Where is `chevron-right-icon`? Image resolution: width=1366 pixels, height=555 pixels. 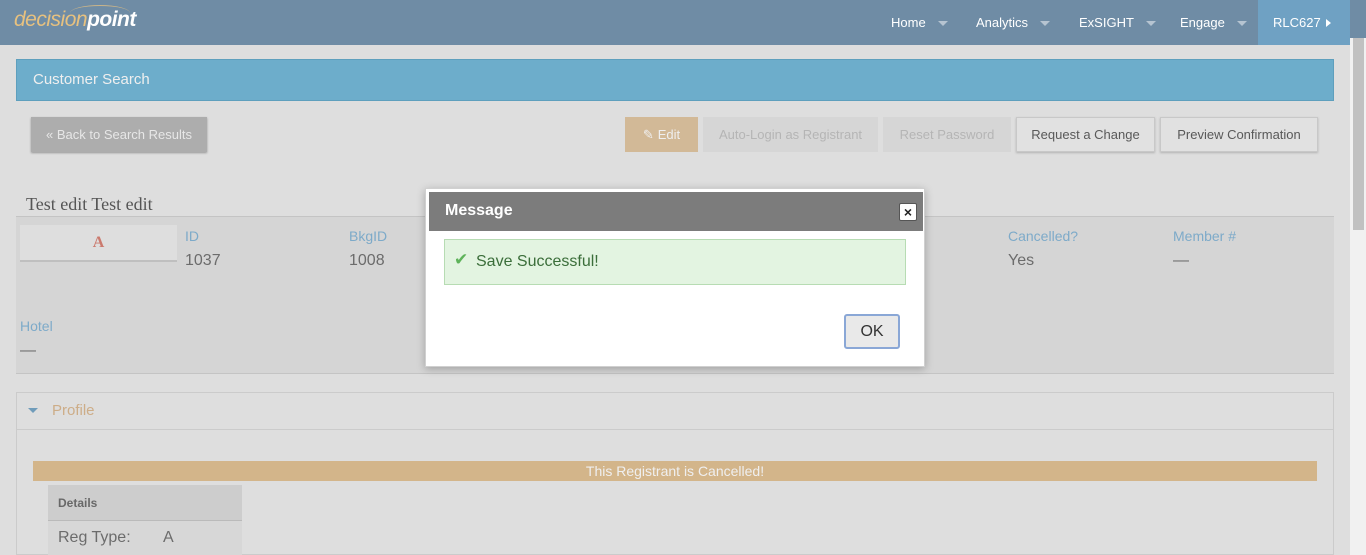 chevron-right-icon is located at coordinates (1328, 22).